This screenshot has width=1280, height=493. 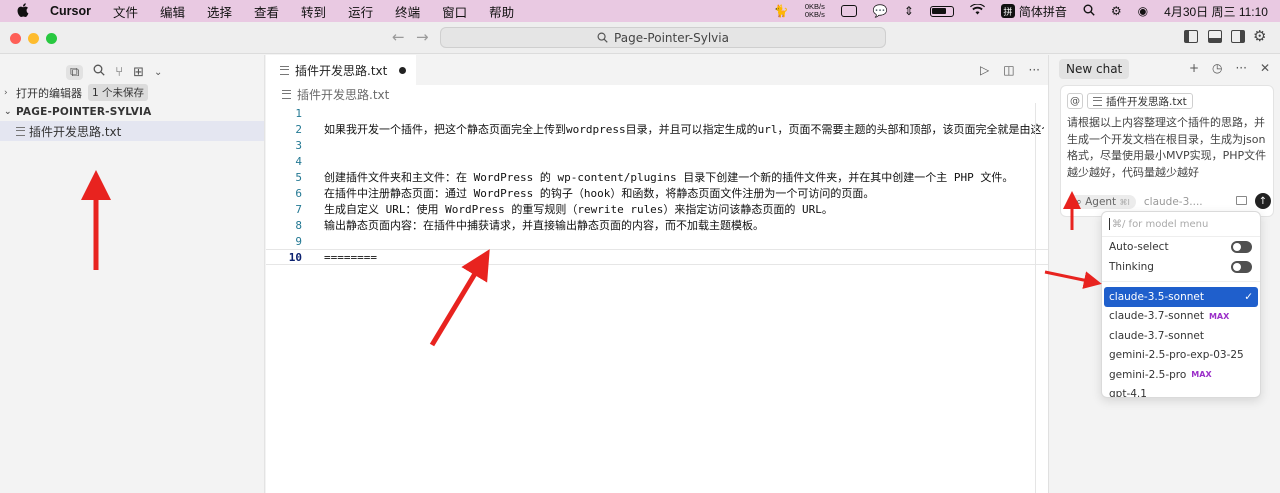 I want to click on breadcrumb: 插件开发思路.txt, so click(x=657, y=94).